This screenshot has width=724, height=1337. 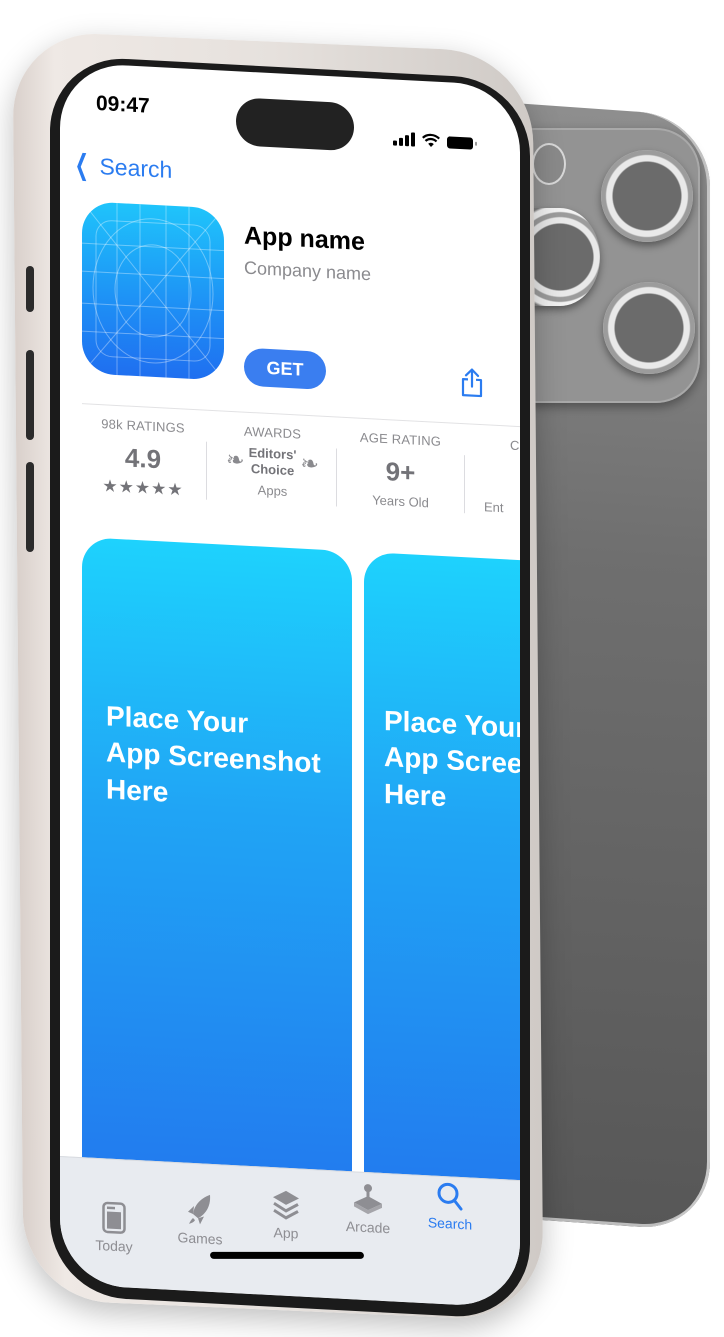 What do you see at coordinates (272, 491) in the screenshot?
I see `award-category: Apps` at bounding box center [272, 491].